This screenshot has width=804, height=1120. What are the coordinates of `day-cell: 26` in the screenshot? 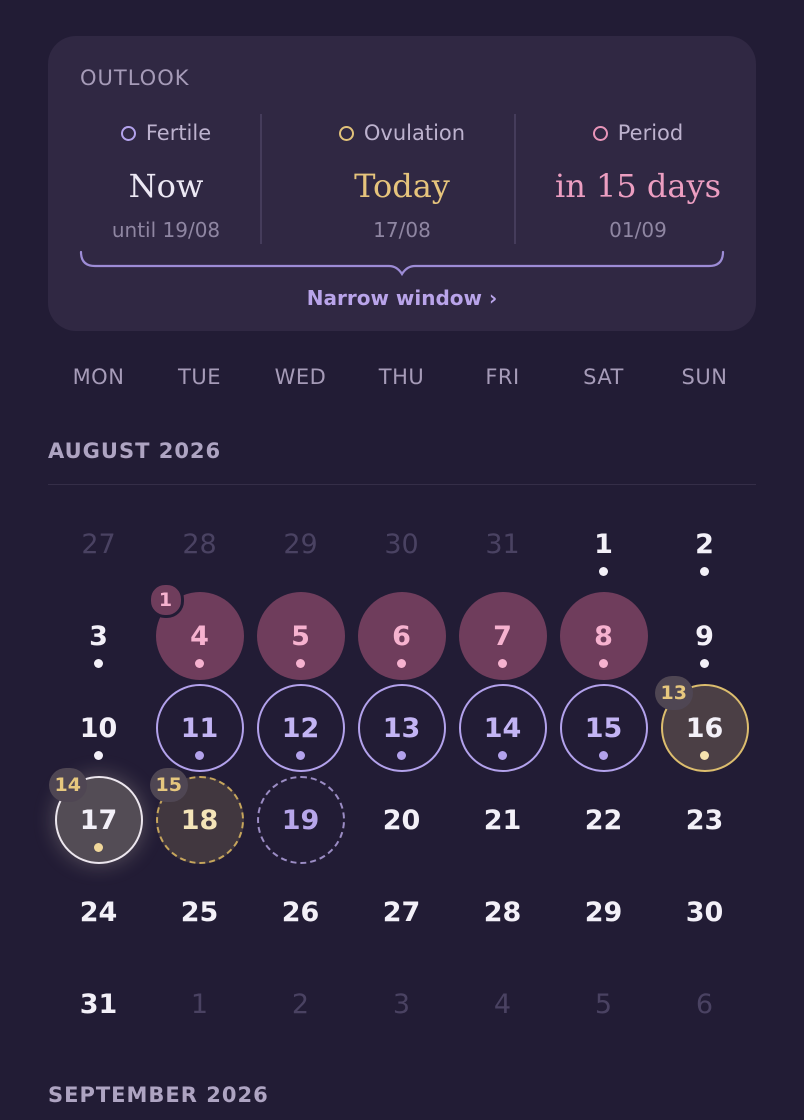 It's located at (301, 912).